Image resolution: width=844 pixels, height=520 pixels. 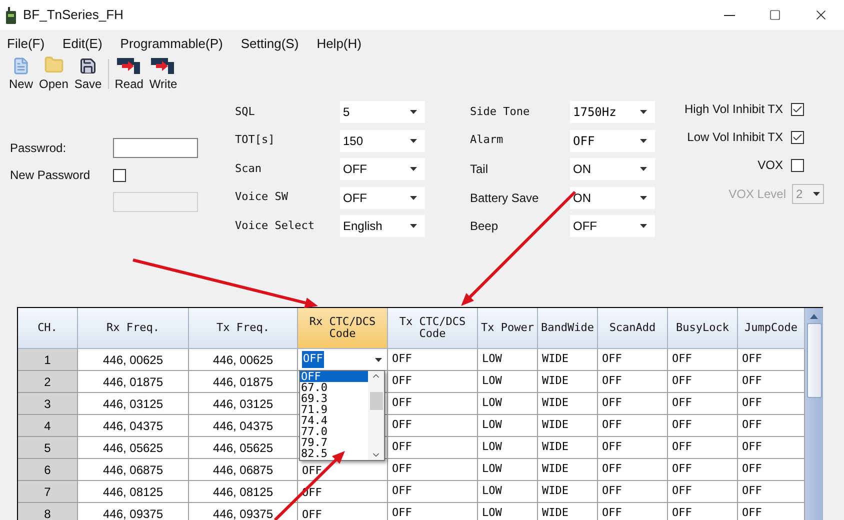 What do you see at coordinates (133, 328) in the screenshot?
I see `column-header: Rx Freq.` at bounding box center [133, 328].